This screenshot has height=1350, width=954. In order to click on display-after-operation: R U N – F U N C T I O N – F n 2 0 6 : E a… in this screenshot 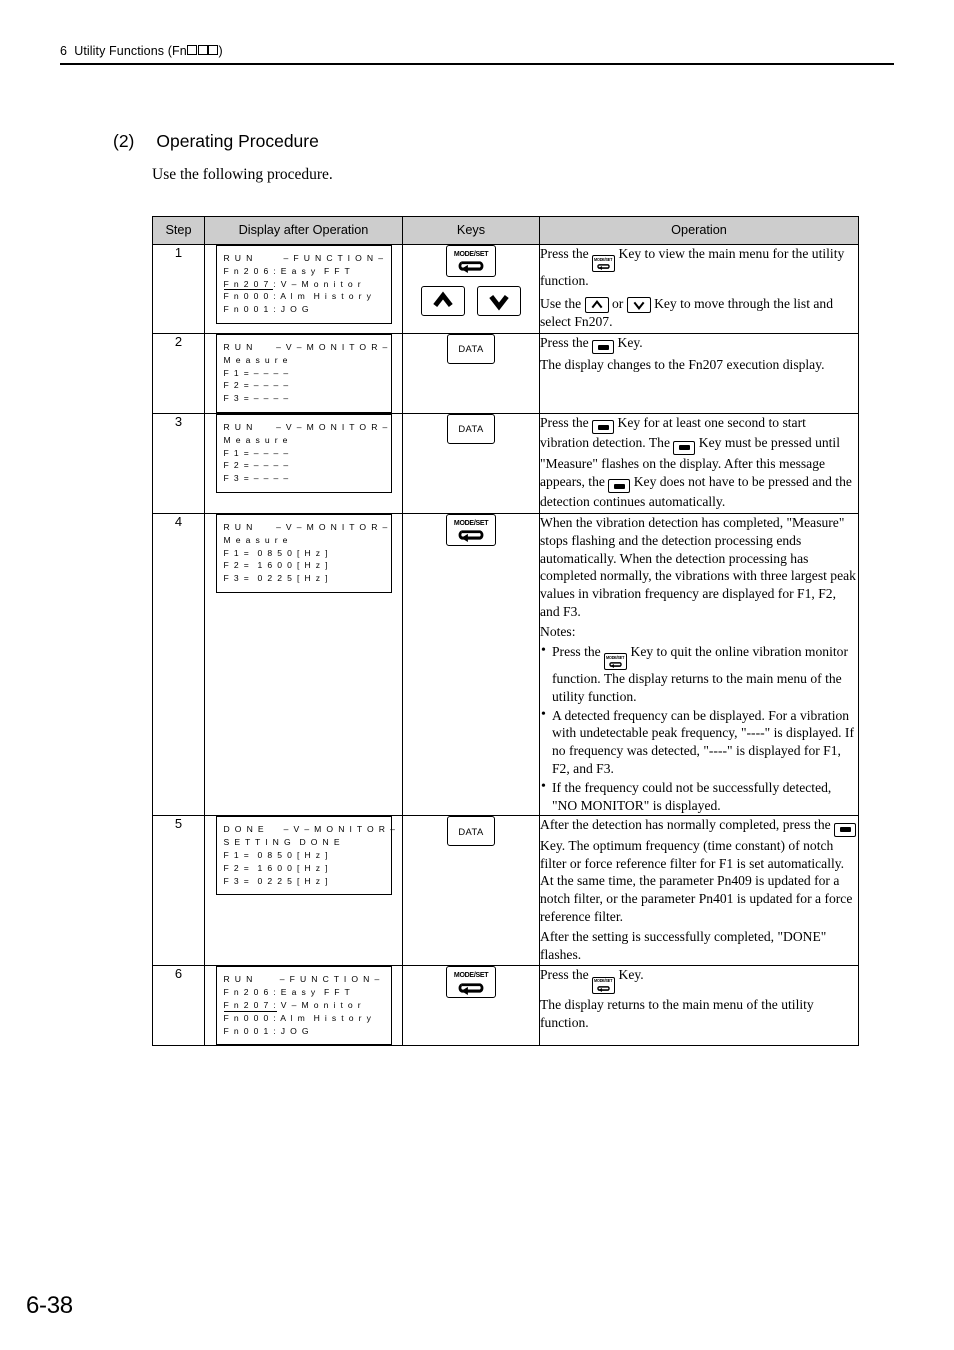, I will do `click(303, 1006)`.